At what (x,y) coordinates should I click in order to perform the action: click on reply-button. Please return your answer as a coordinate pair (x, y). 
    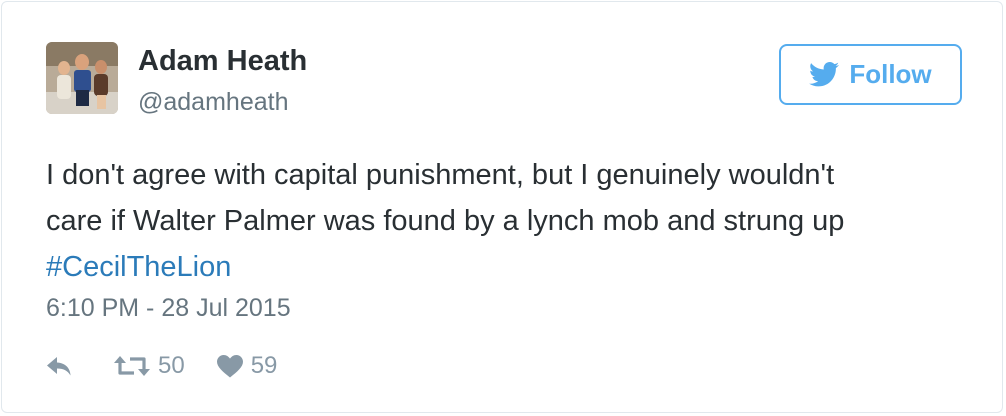
    Looking at the image, I should click on (60, 366).